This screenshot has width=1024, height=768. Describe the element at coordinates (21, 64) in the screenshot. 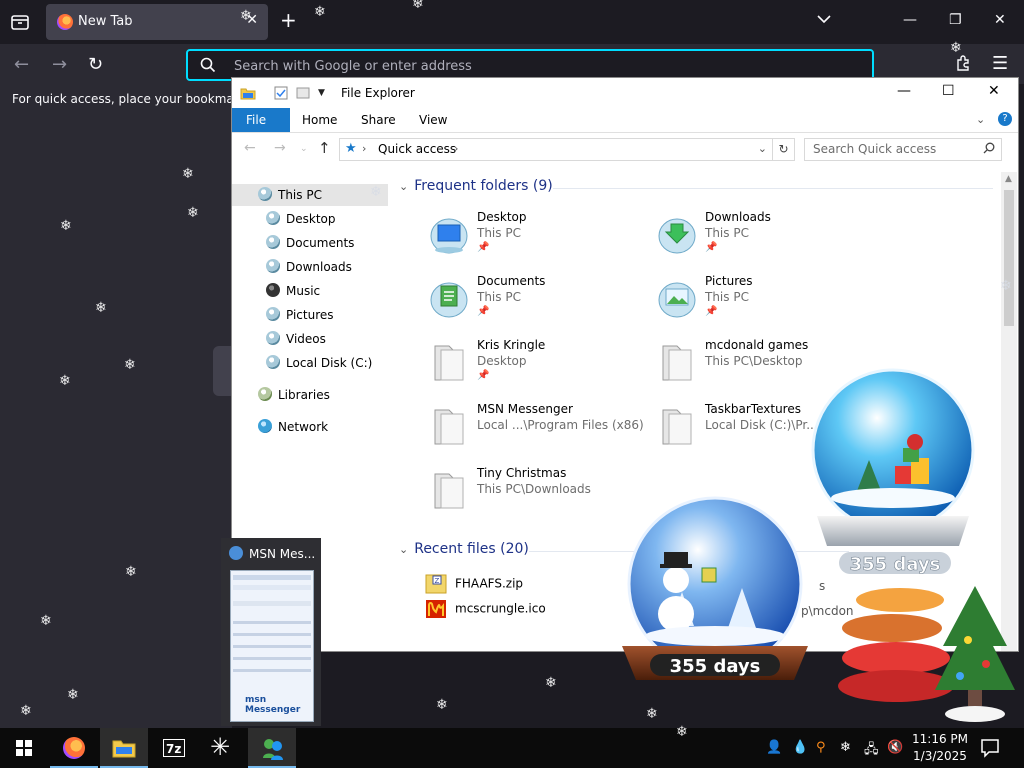

I see `back-arrow-icon: ←` at that location.